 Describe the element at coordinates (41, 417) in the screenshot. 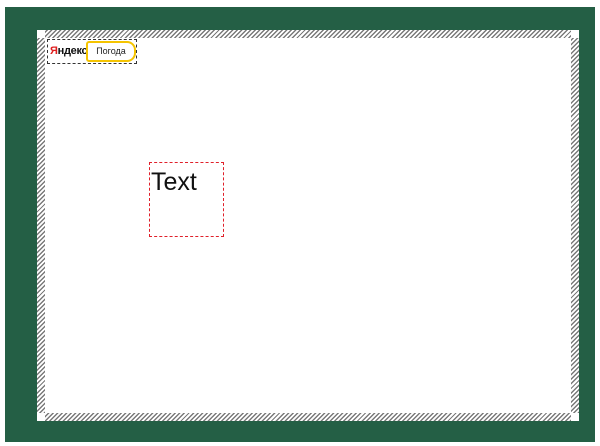

I see `resize-handle-bottom-left` at that location.